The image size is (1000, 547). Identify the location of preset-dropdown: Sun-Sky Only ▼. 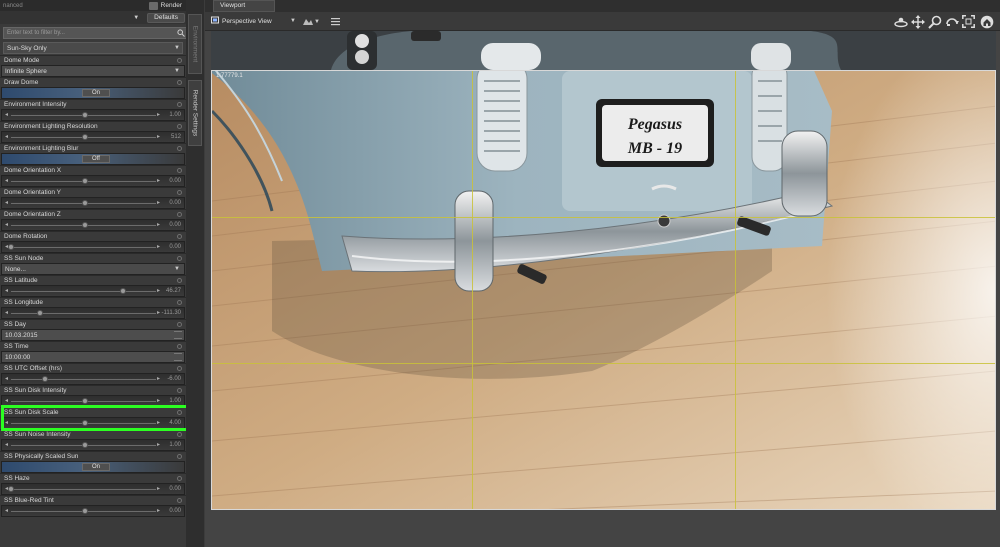
(93, 48).